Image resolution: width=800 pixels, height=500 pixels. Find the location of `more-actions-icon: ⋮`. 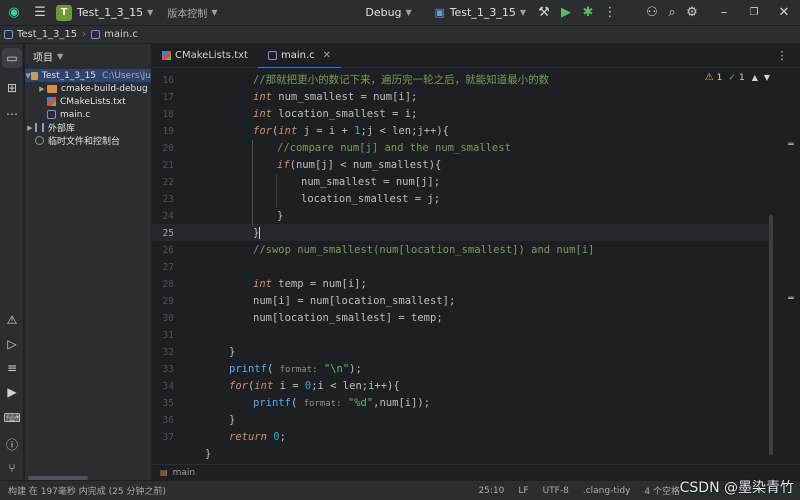

more-actions-icon: ⋮ is located at coordinates (610, 13).